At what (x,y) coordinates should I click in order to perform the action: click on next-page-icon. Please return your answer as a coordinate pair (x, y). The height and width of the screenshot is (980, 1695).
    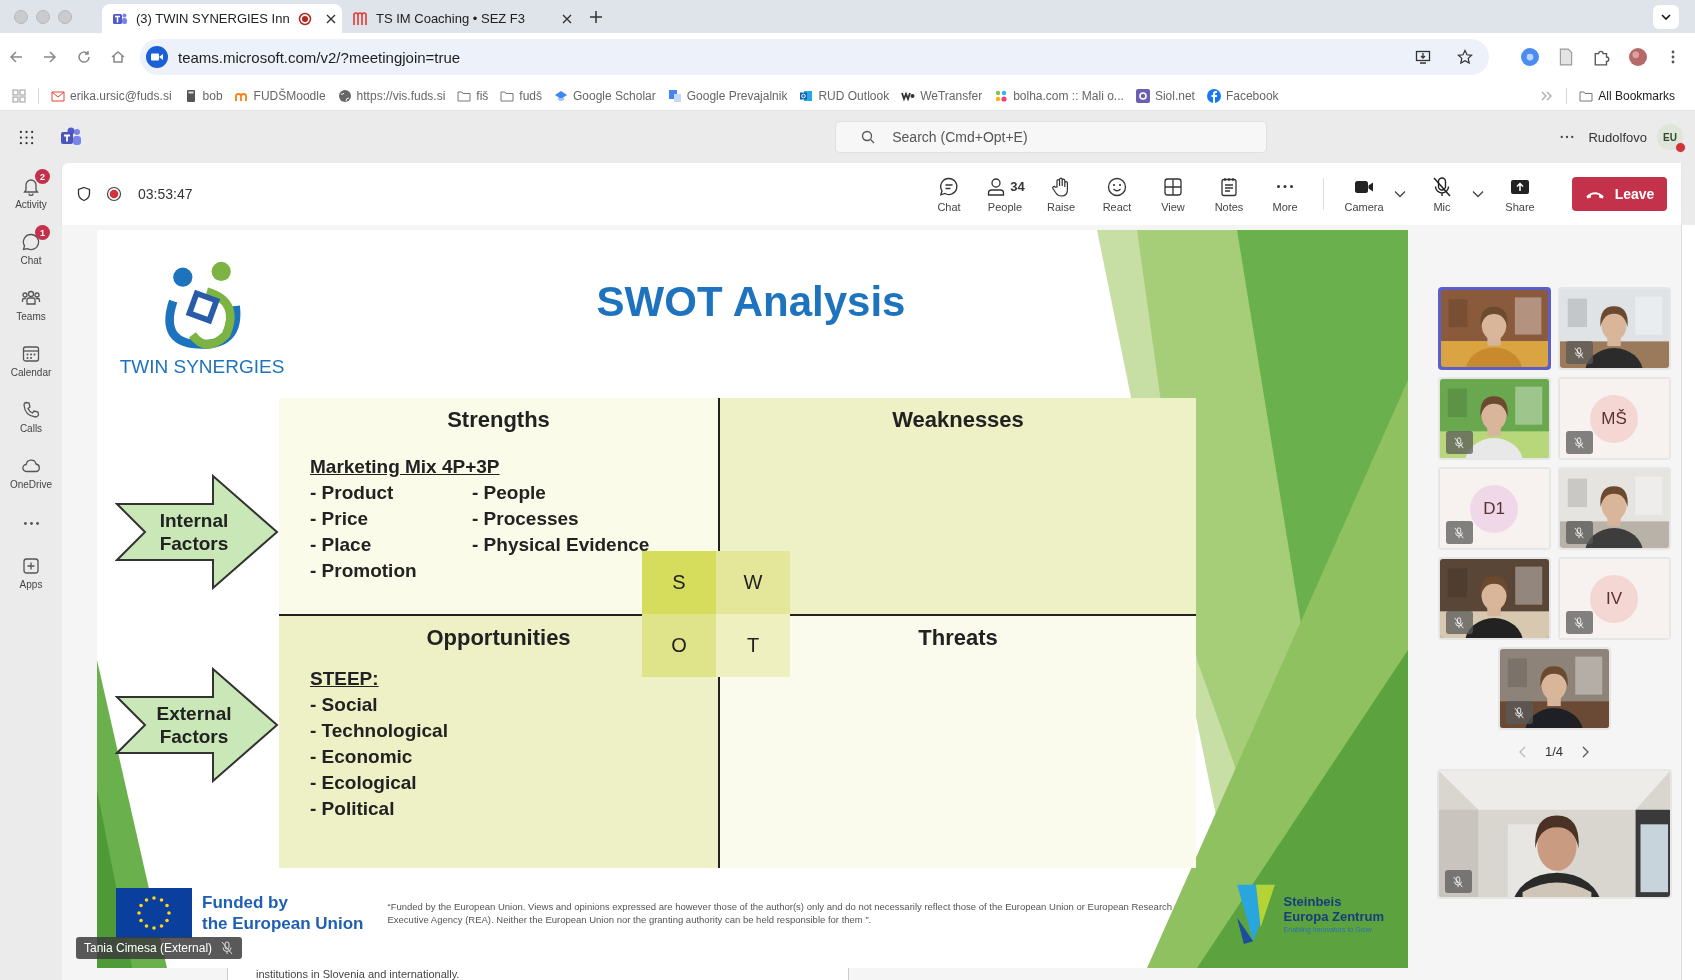
    Looking at the image, I should click on (1585, 751).